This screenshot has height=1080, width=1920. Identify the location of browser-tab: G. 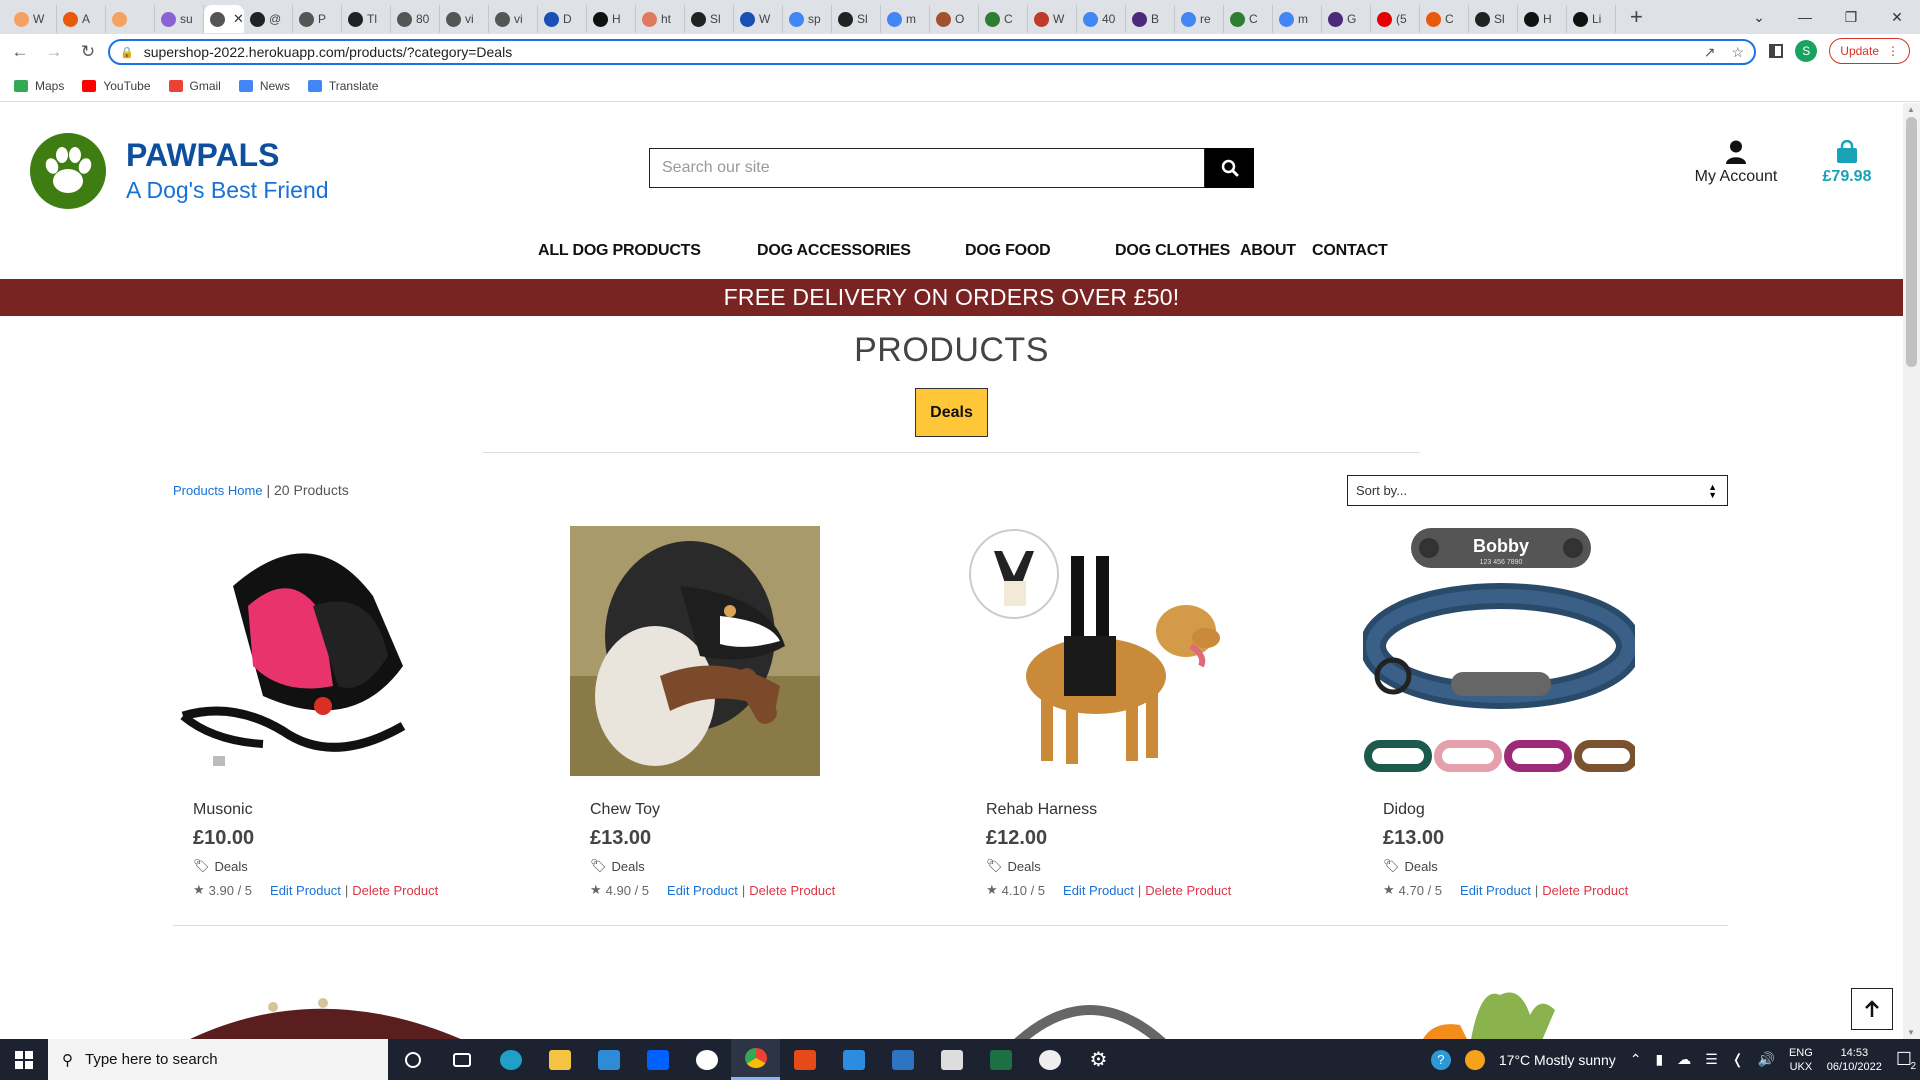
(1346, 19).